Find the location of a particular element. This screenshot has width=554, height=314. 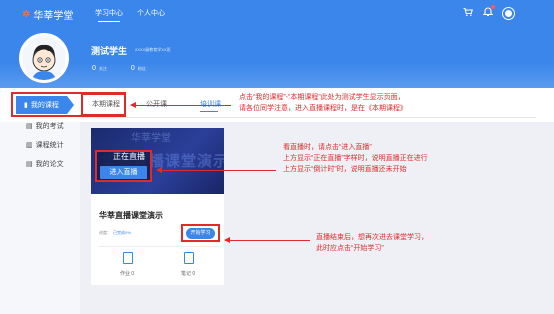

stat-following-label: 关注 is located at coordinates (102, 68).